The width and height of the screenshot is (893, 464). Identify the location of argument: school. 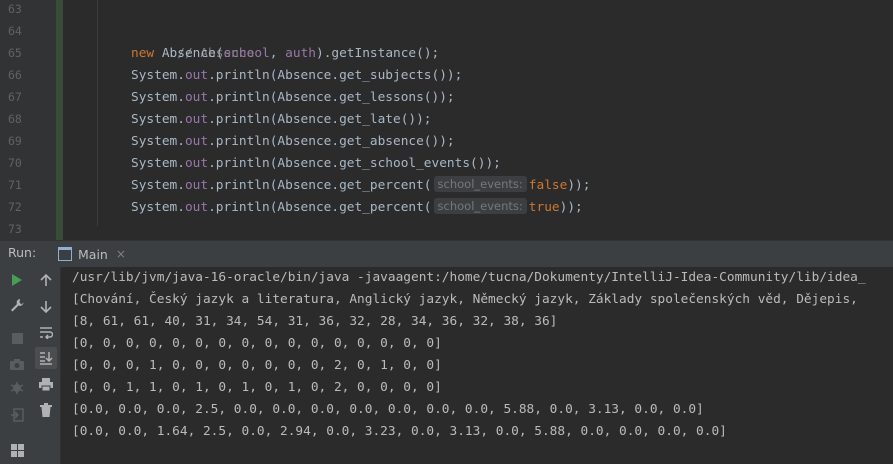
(246, 53).